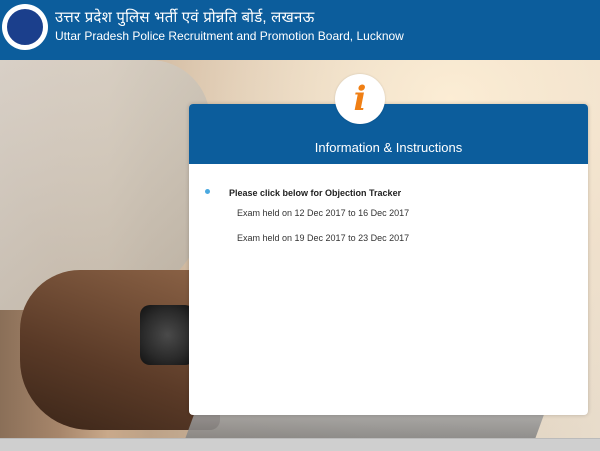 The width and height of the screenshot is (600, 451). I want to click on emblem-inner, so click(25, 27).